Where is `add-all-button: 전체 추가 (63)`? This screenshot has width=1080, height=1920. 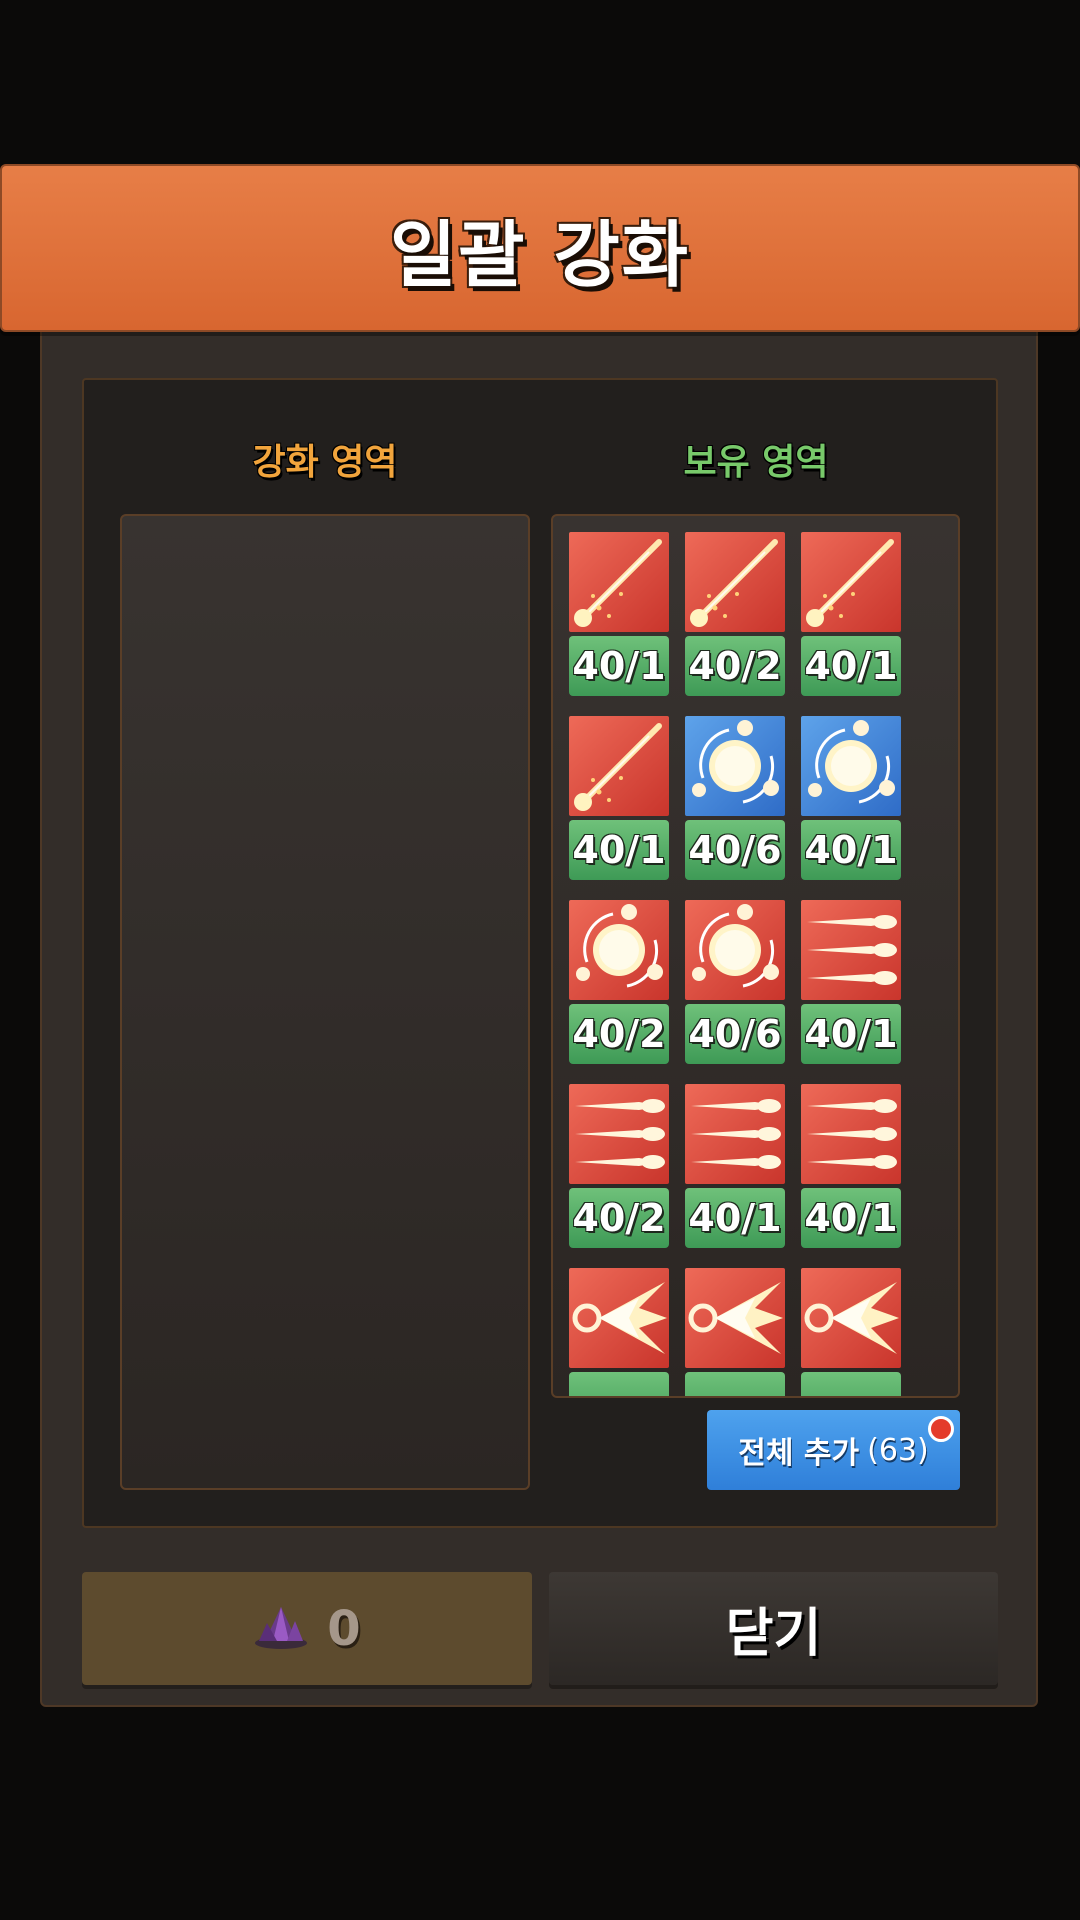
add-all-button: 전체 추가 (63) is located at coordinates (833, 1450).